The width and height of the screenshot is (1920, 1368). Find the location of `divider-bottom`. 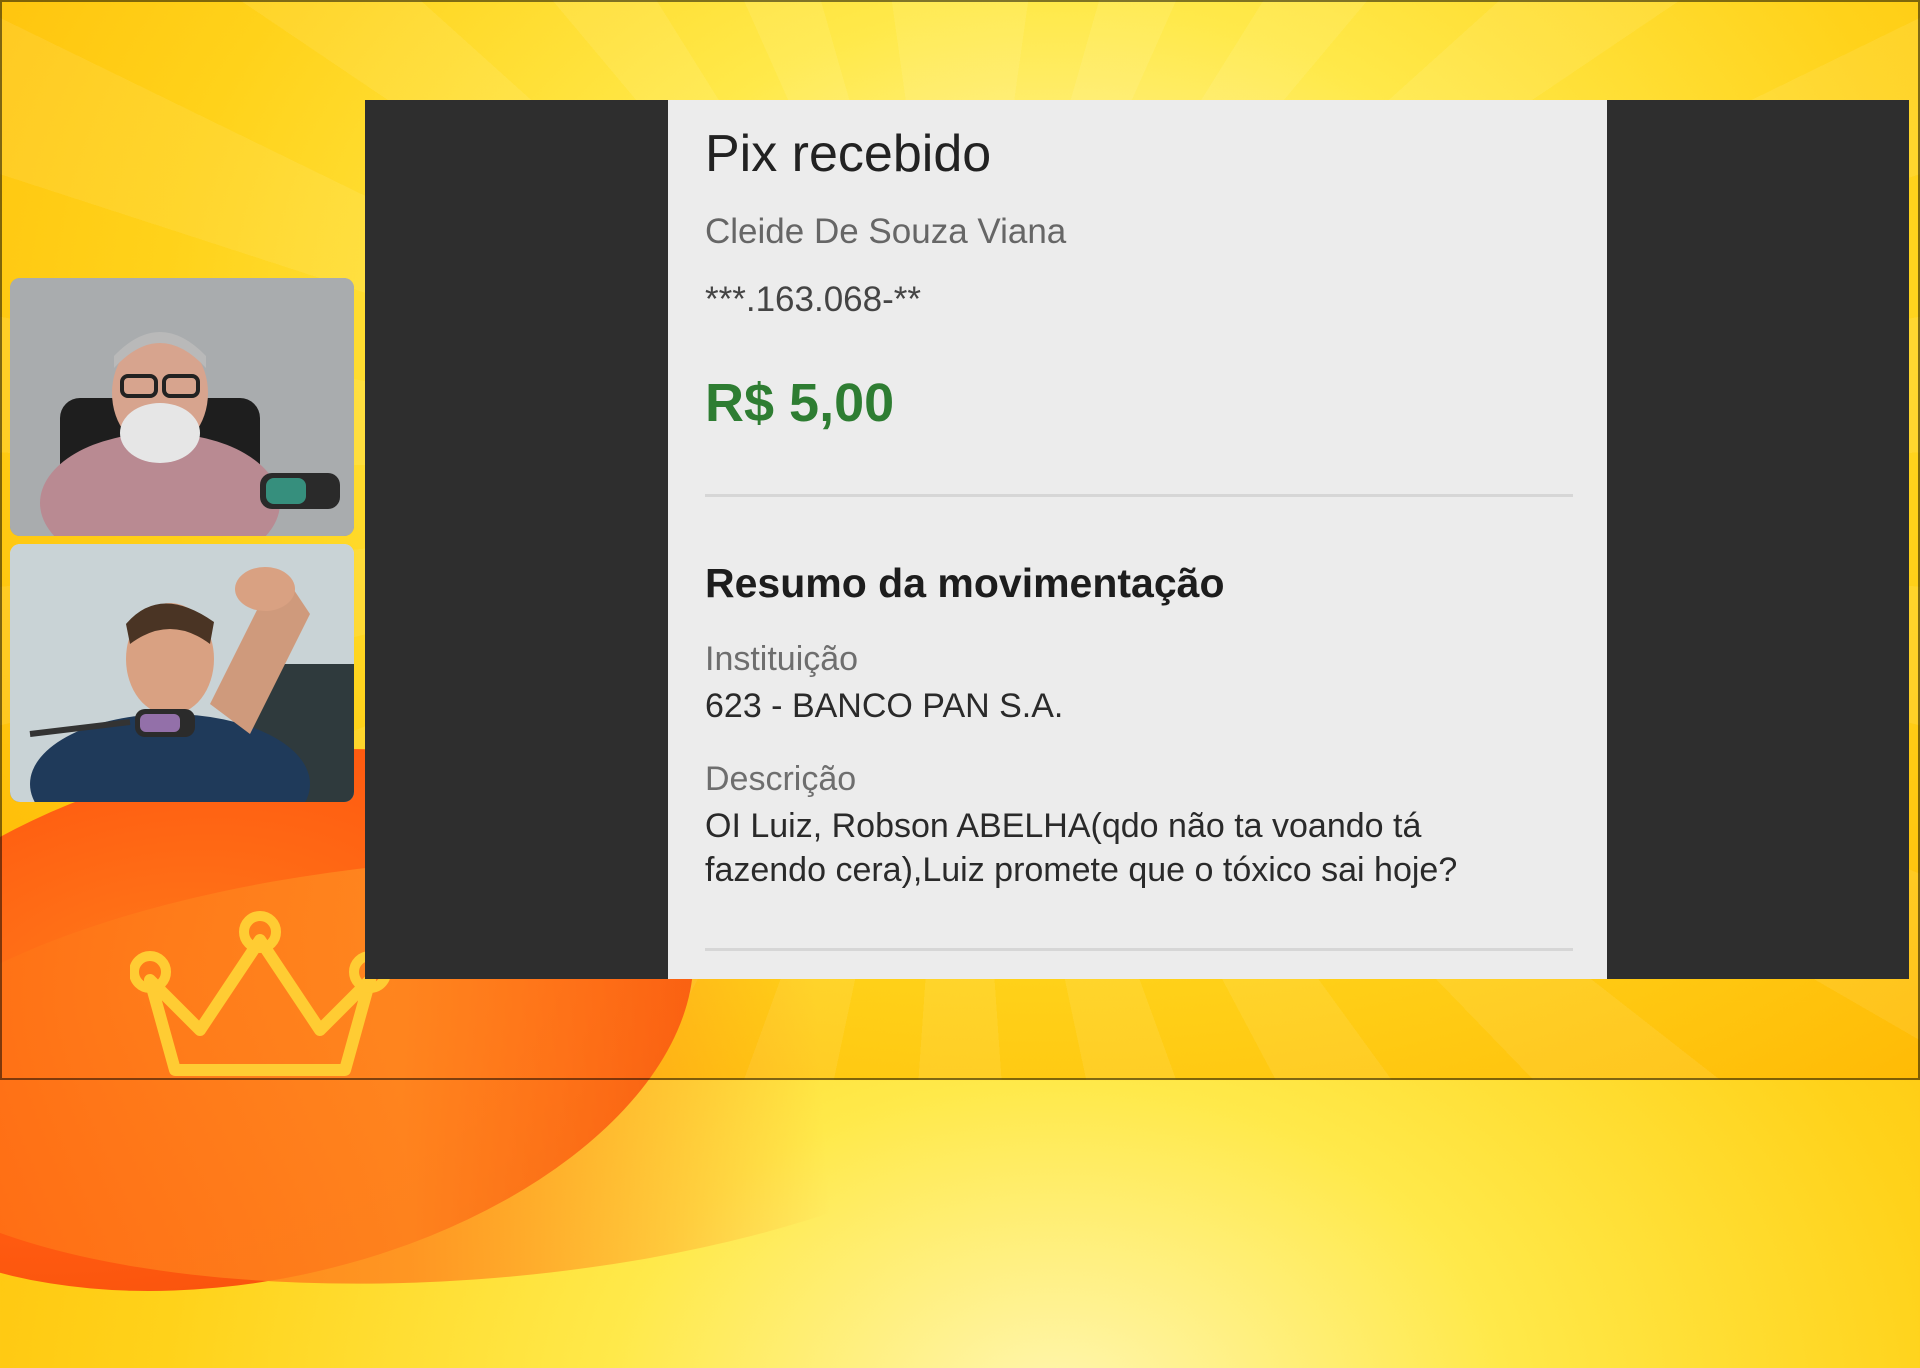

divider-bottom is located at coordinates (1139, 949).